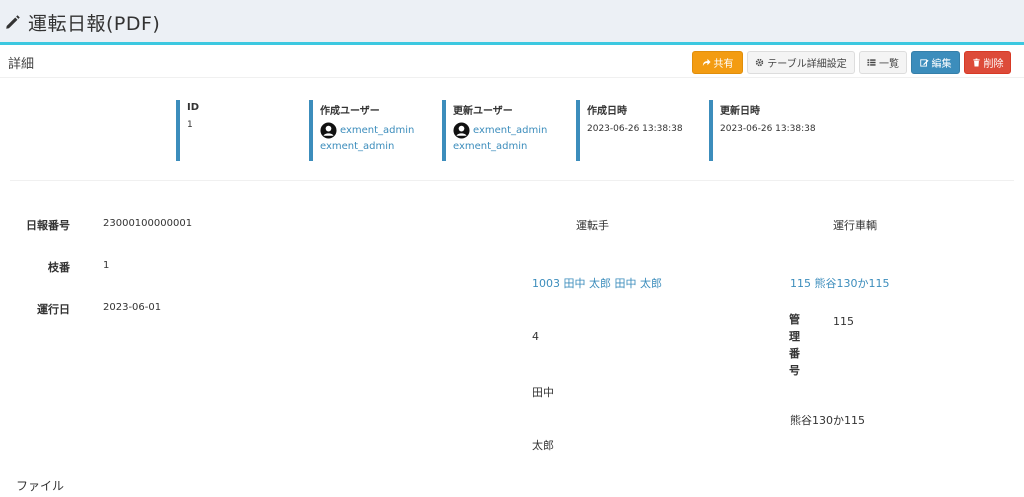  Describe the element at coordinates (512, 61) in the screenshot. I see `box-header: 詳細 共有 テーブル詳細設定 一覧 編集 削除` at that location.